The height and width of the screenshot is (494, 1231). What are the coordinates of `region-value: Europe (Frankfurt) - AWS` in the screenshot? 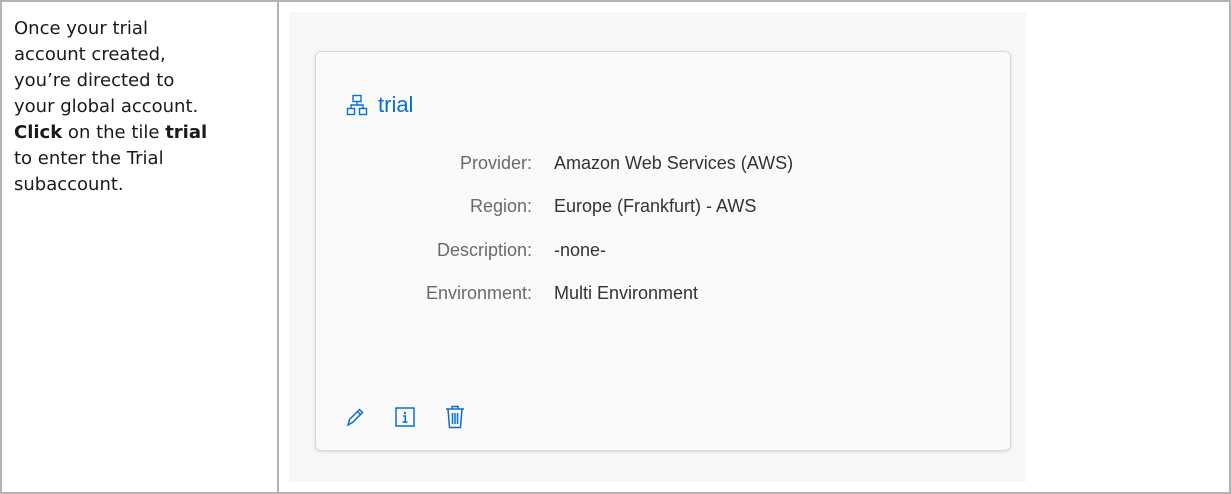 It's located at (655, 206).